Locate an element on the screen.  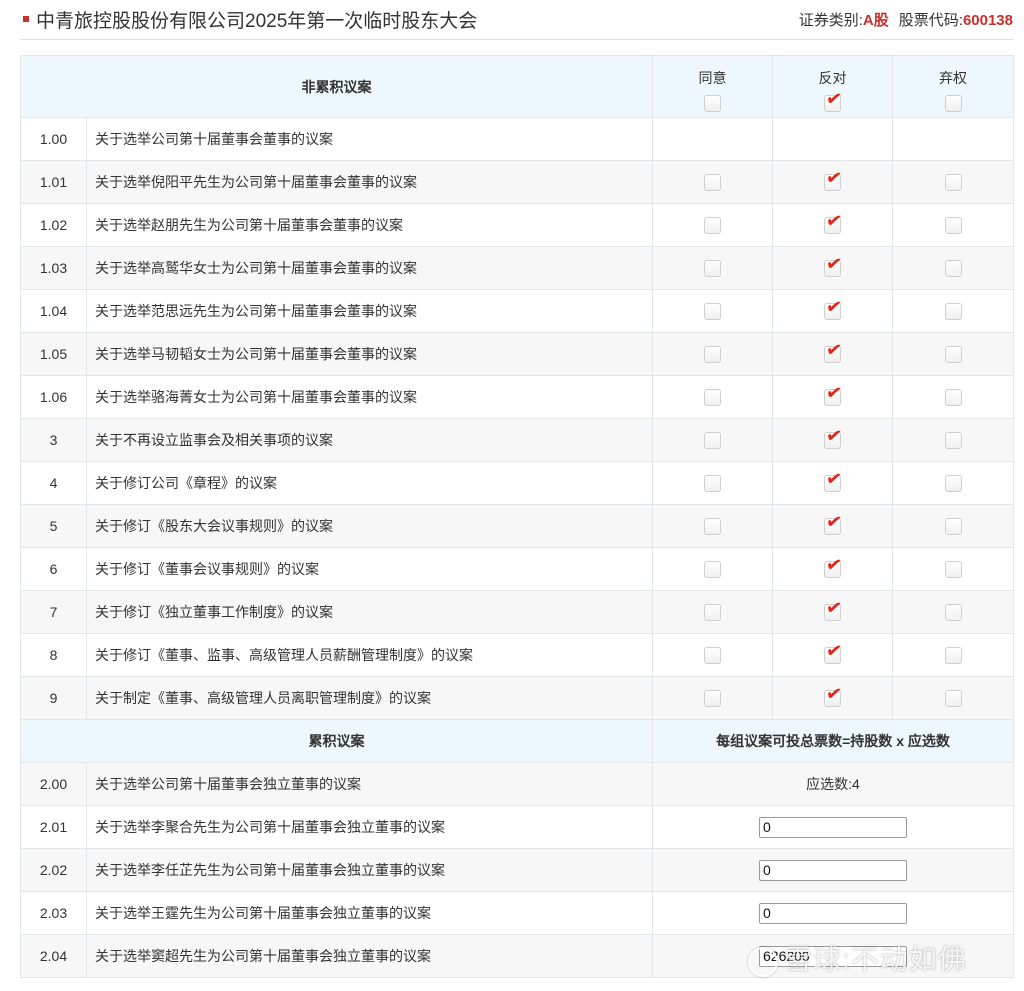
select-all-against-checkbox: ✔ is located at coordinates (833, 99).